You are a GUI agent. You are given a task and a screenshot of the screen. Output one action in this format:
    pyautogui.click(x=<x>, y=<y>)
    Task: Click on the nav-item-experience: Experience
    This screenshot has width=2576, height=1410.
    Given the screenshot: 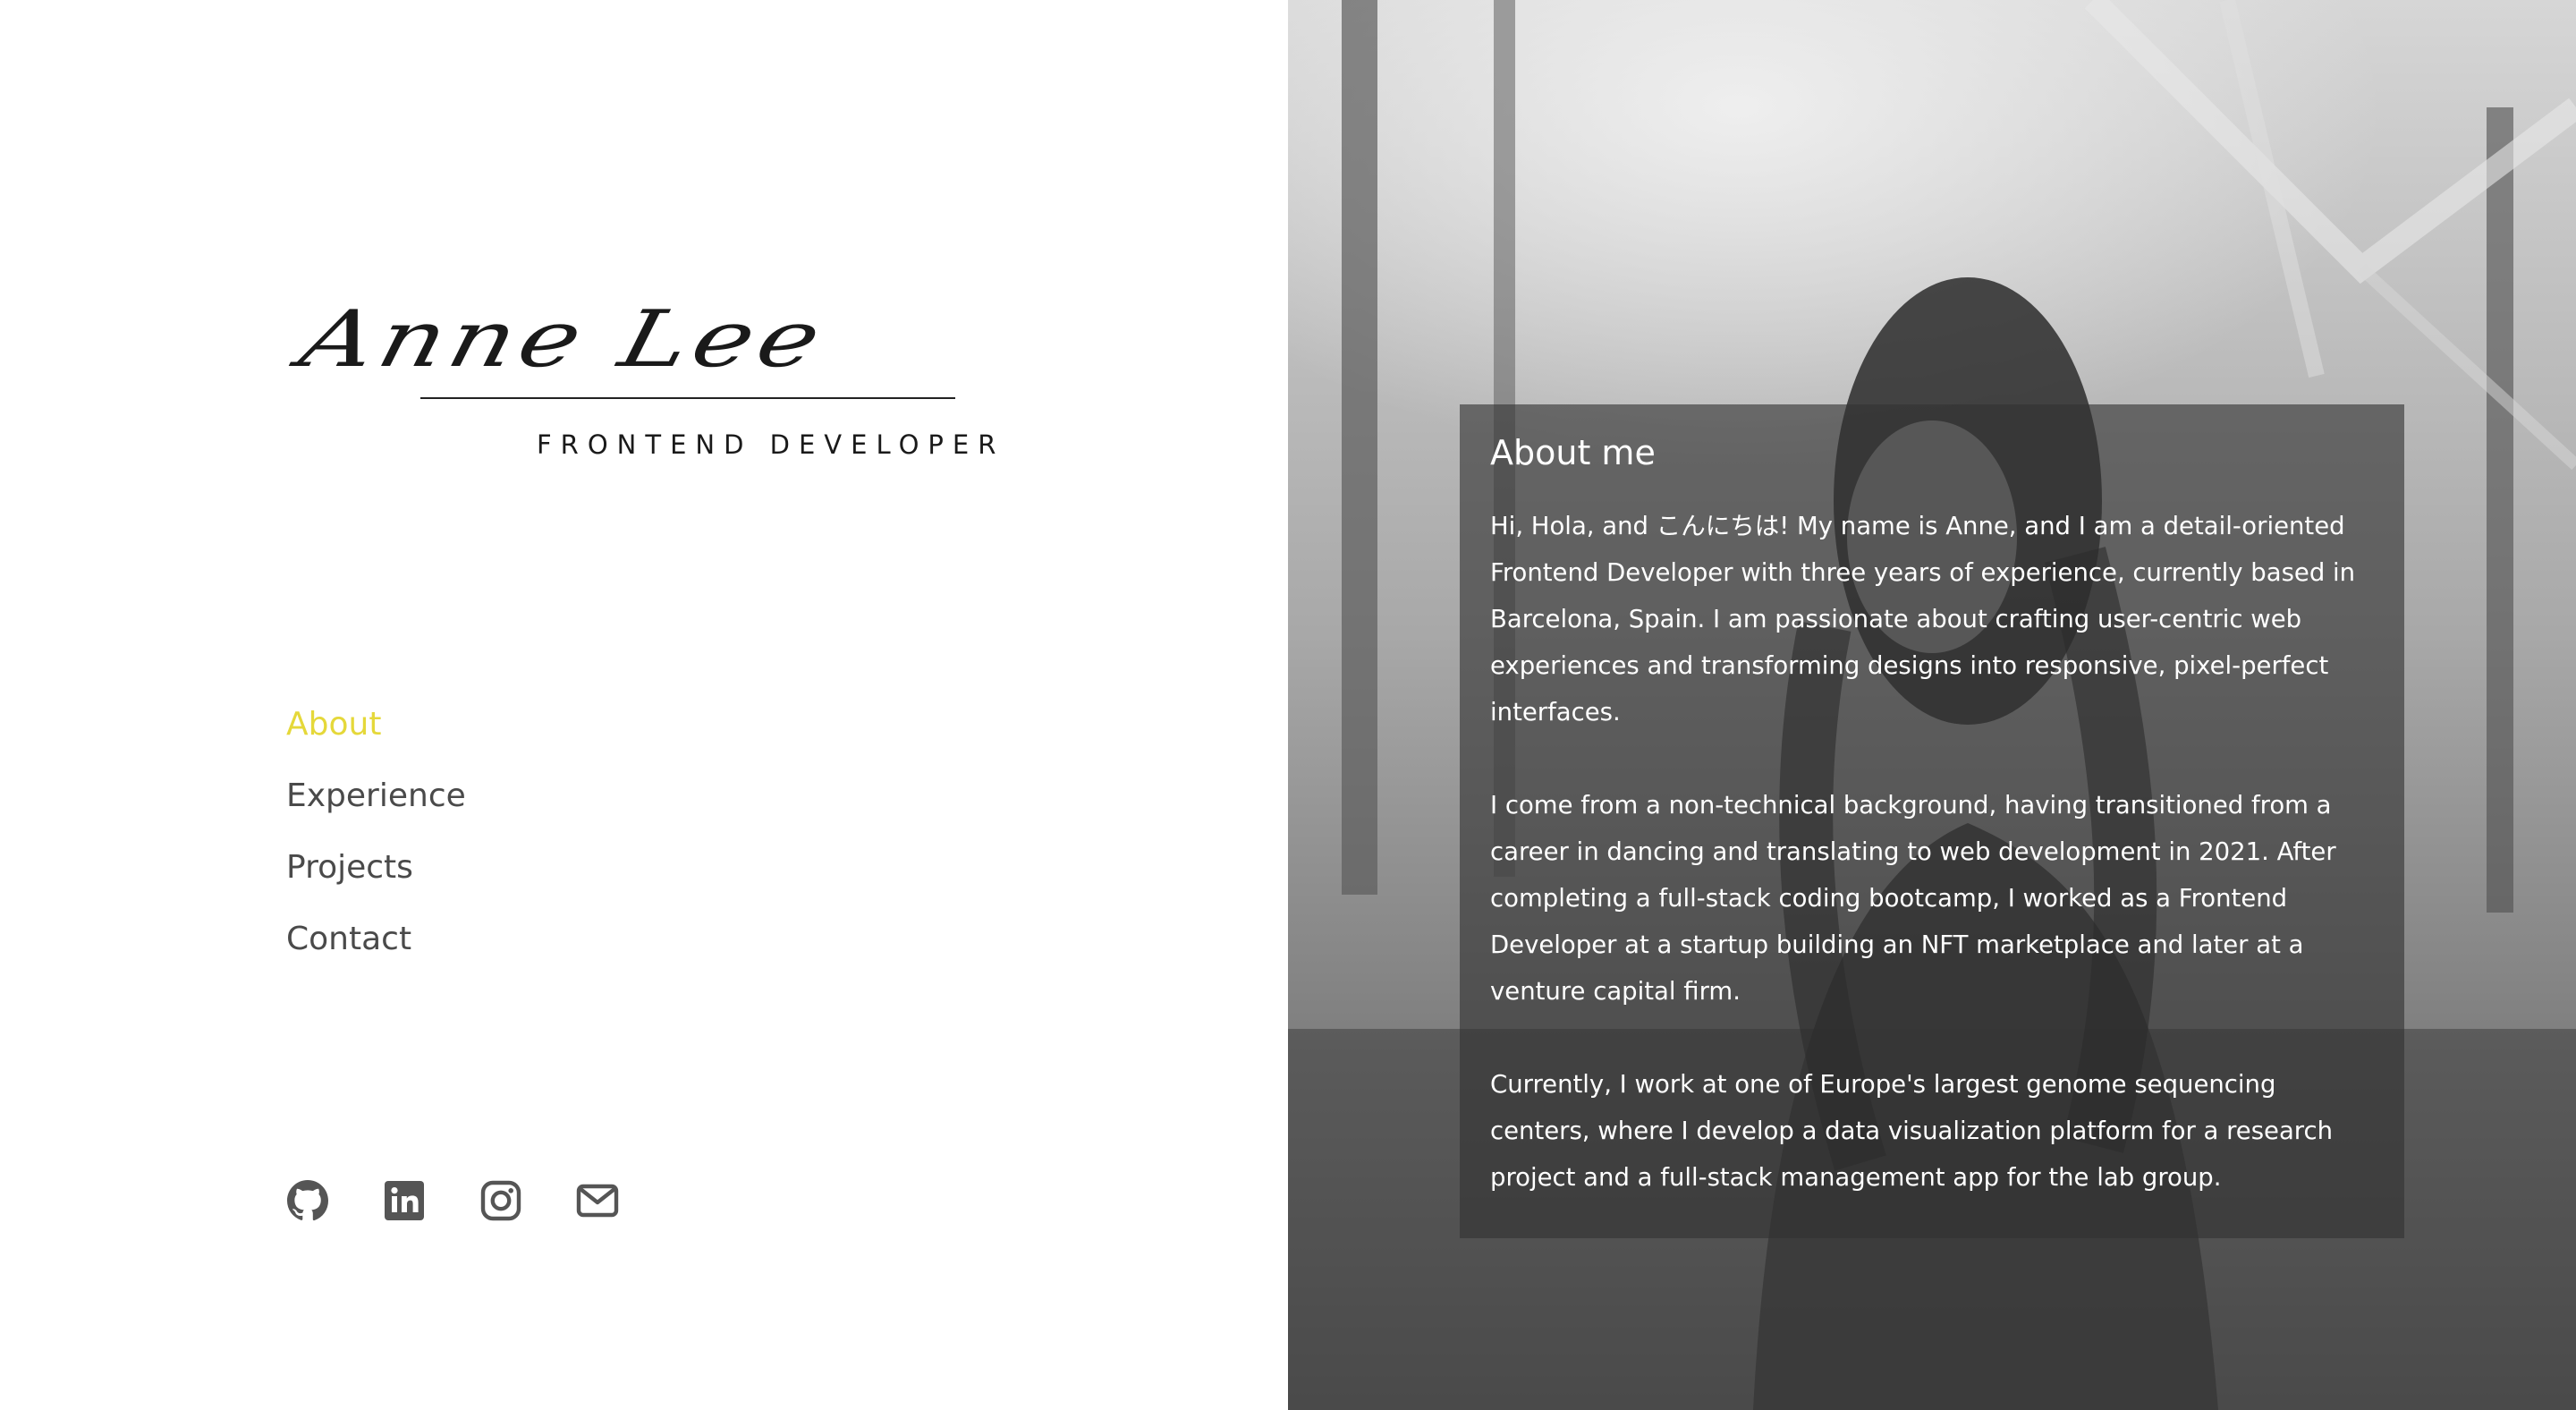 What is the action you would take?
    pyautogui.click(x=376, y=796)
    